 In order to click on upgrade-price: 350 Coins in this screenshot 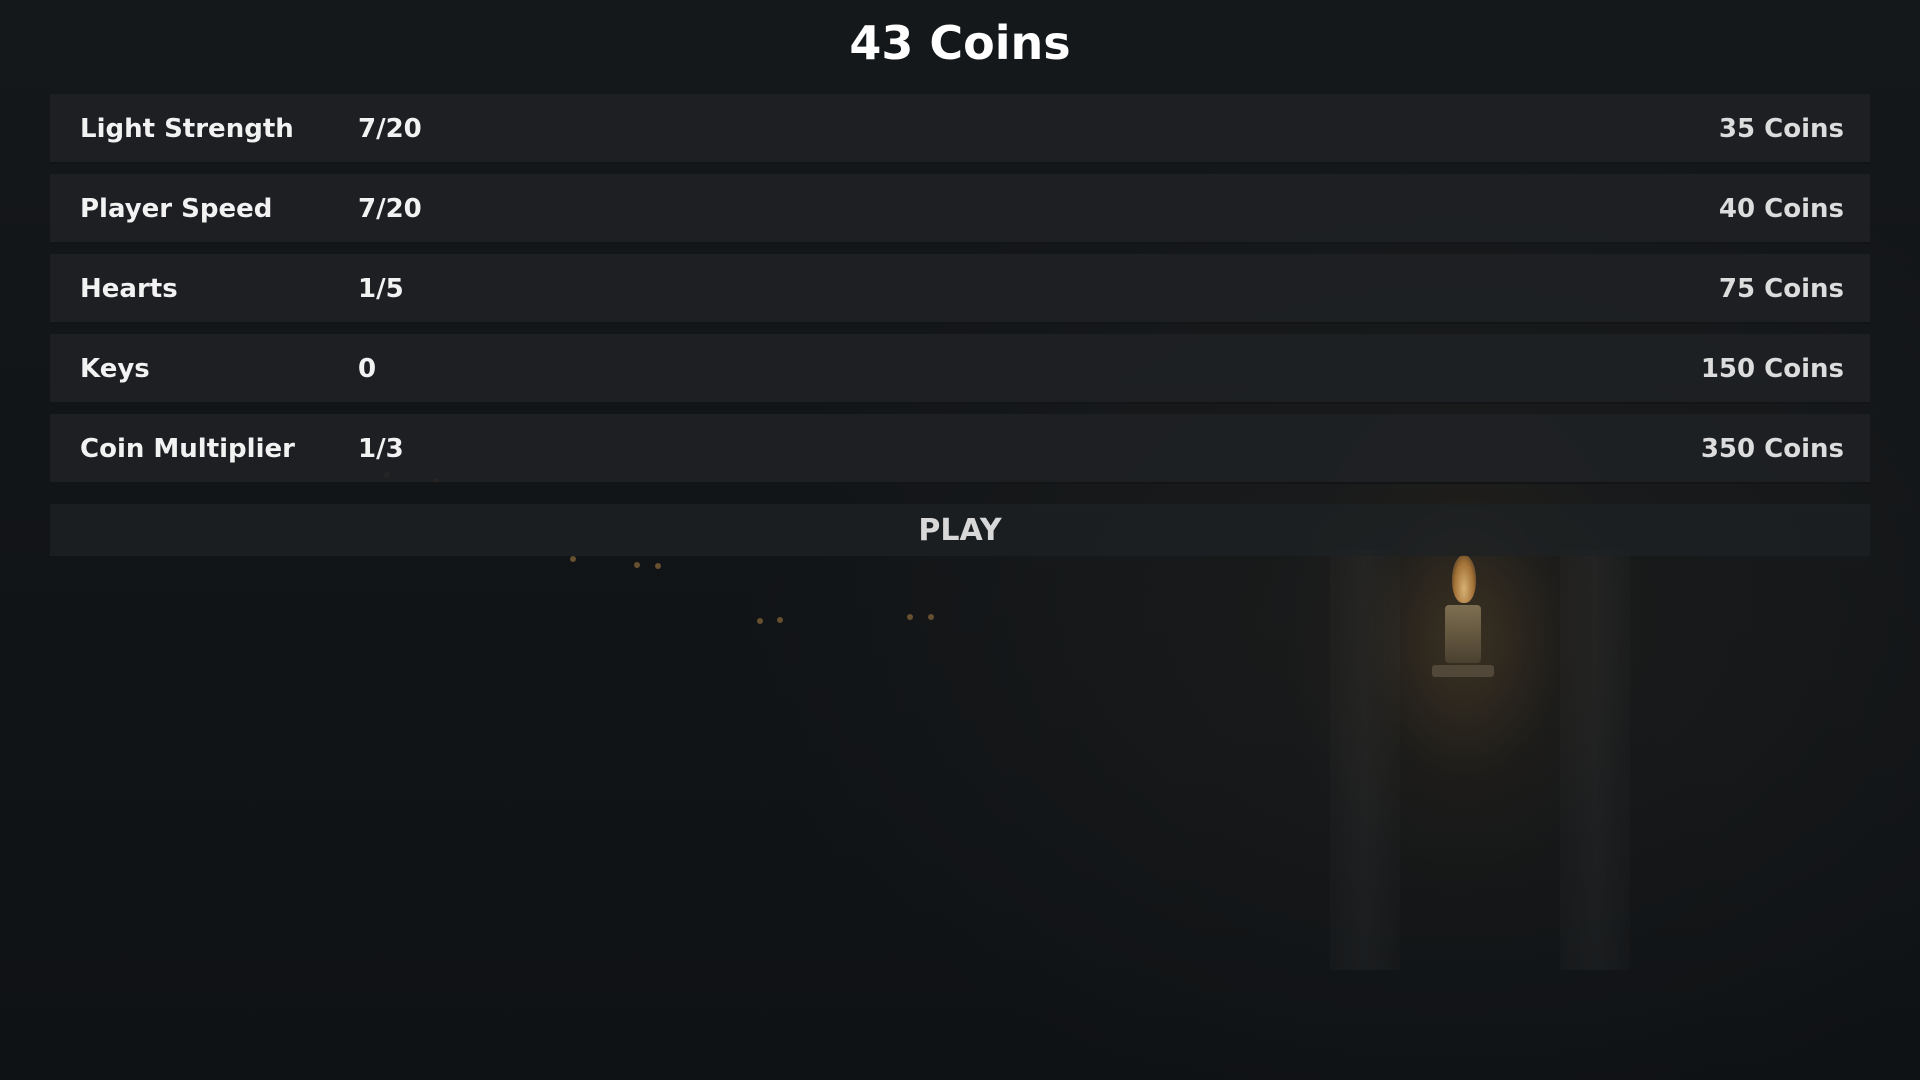, I will do `click(1772, 449)`.